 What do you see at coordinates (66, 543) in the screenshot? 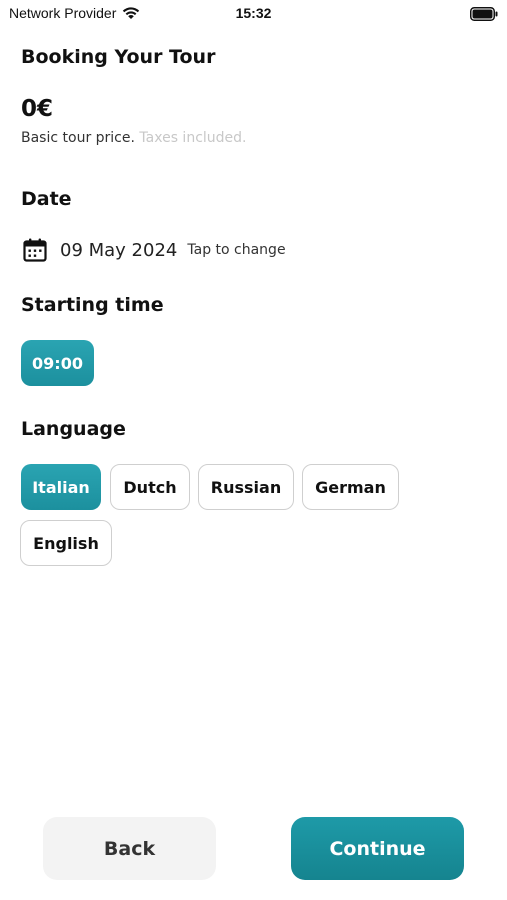
I see `language-option-english: English` at bounding box center [66, 543].